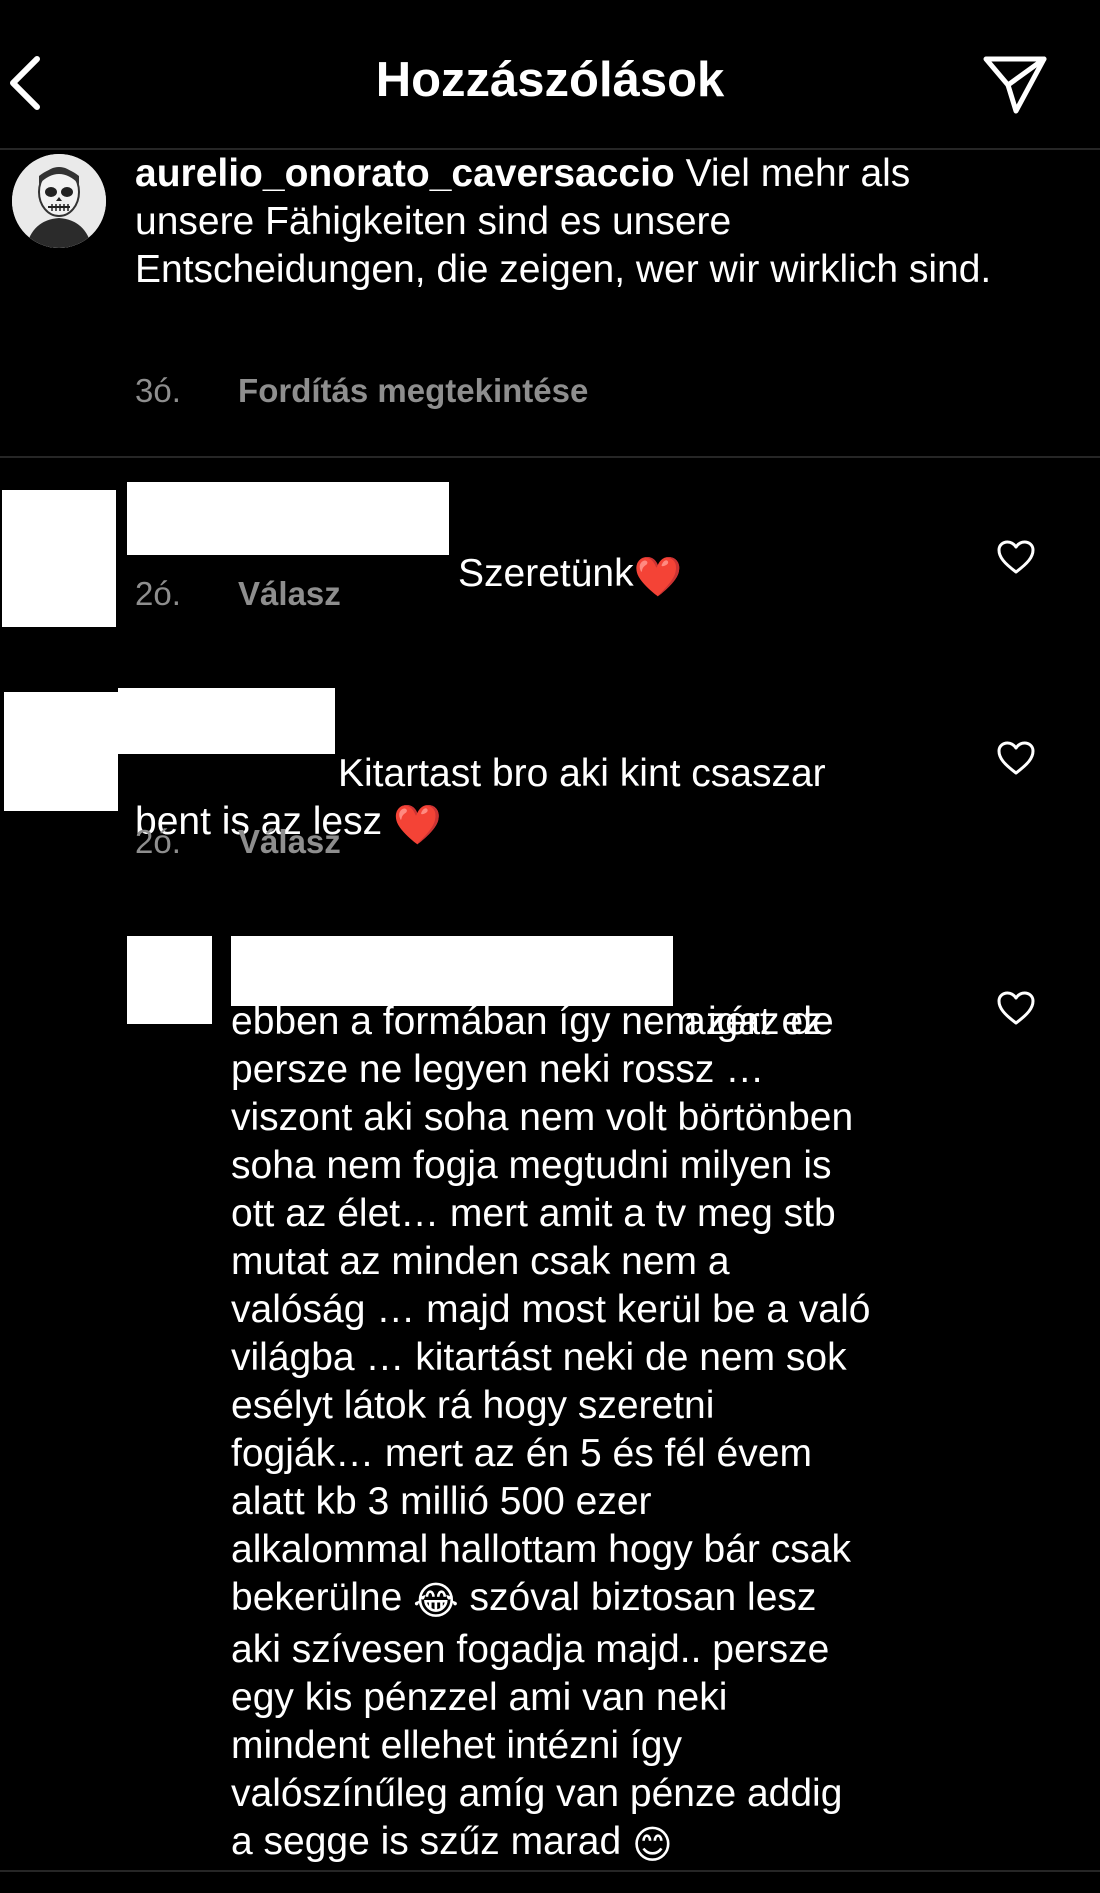  I want to click on avatar, so click(59, 201).